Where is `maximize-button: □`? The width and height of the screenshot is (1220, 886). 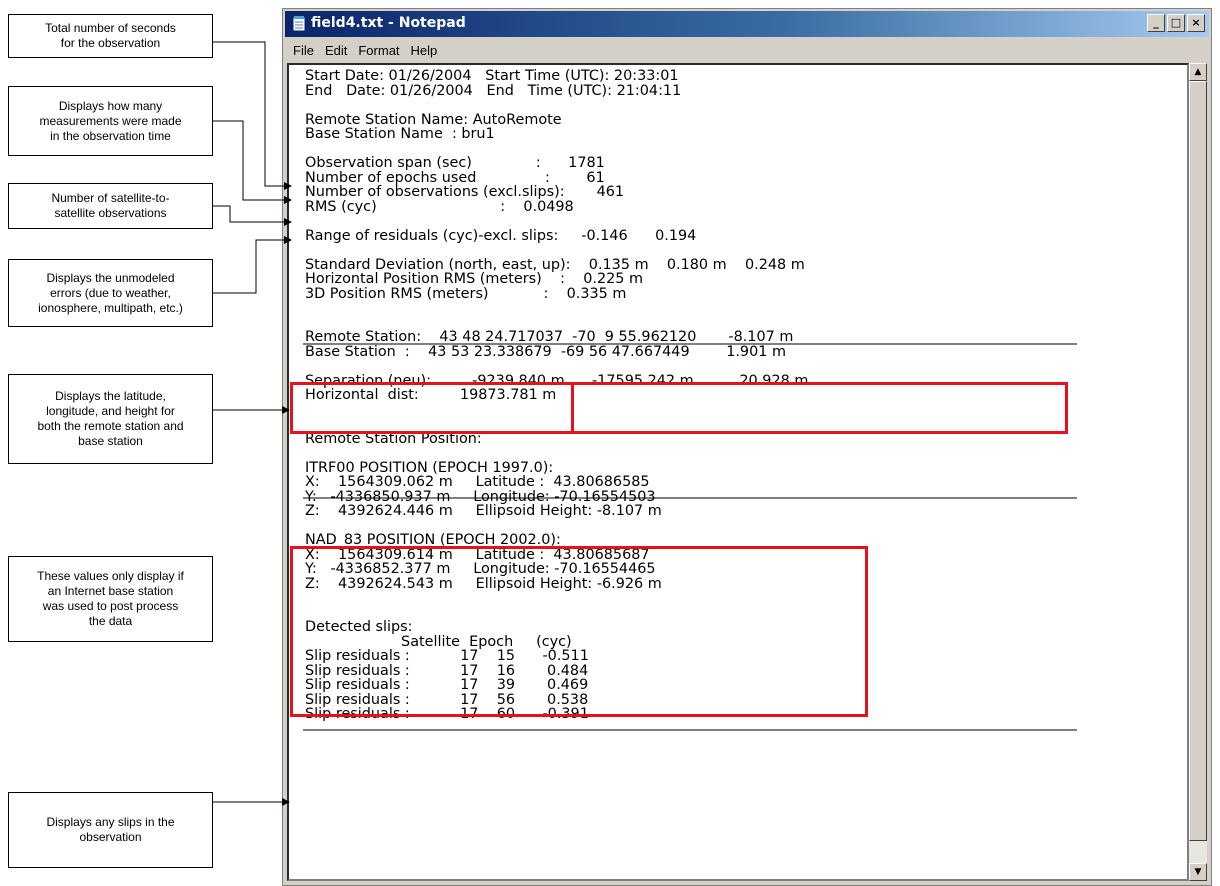
maximize-button: □ is located at coordinates (1176, 23).